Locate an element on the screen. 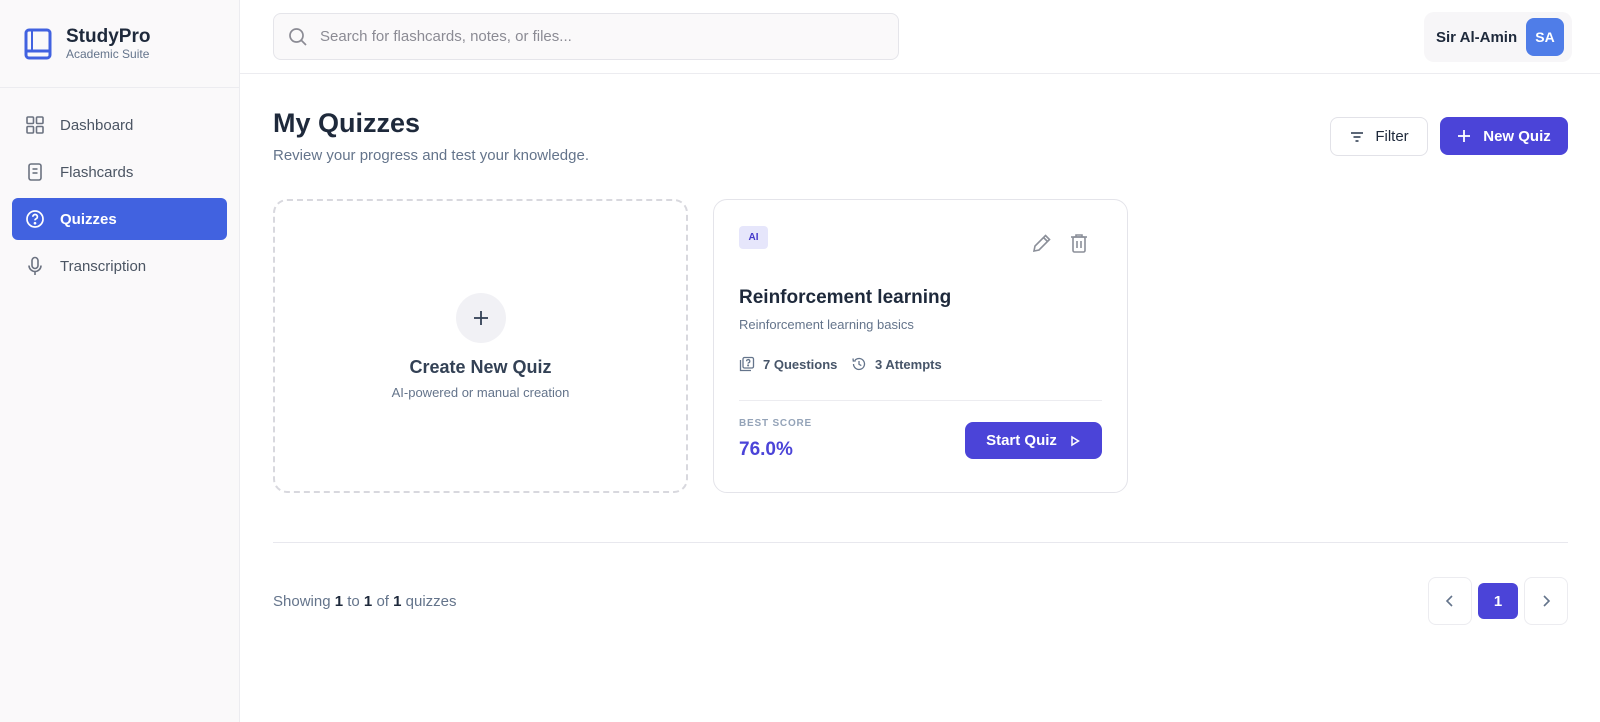 Image resolution: width=1600 pixels, height=722 pixels. start-quiz-button: Start Quiz is located at coordinates (1033, 440).